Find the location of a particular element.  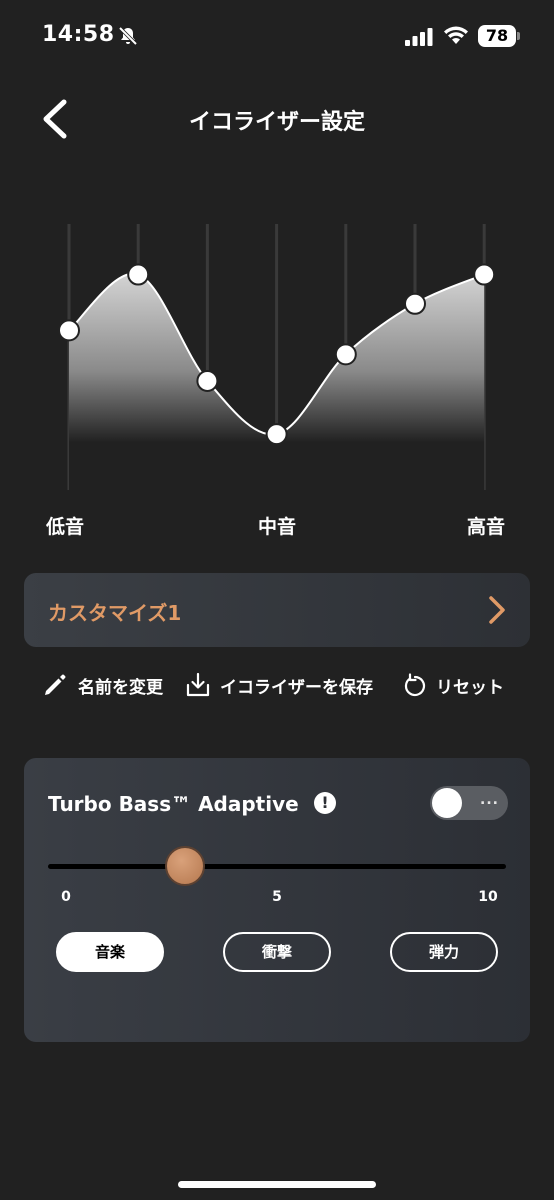

download-icon is located at coordinates (198, 684).